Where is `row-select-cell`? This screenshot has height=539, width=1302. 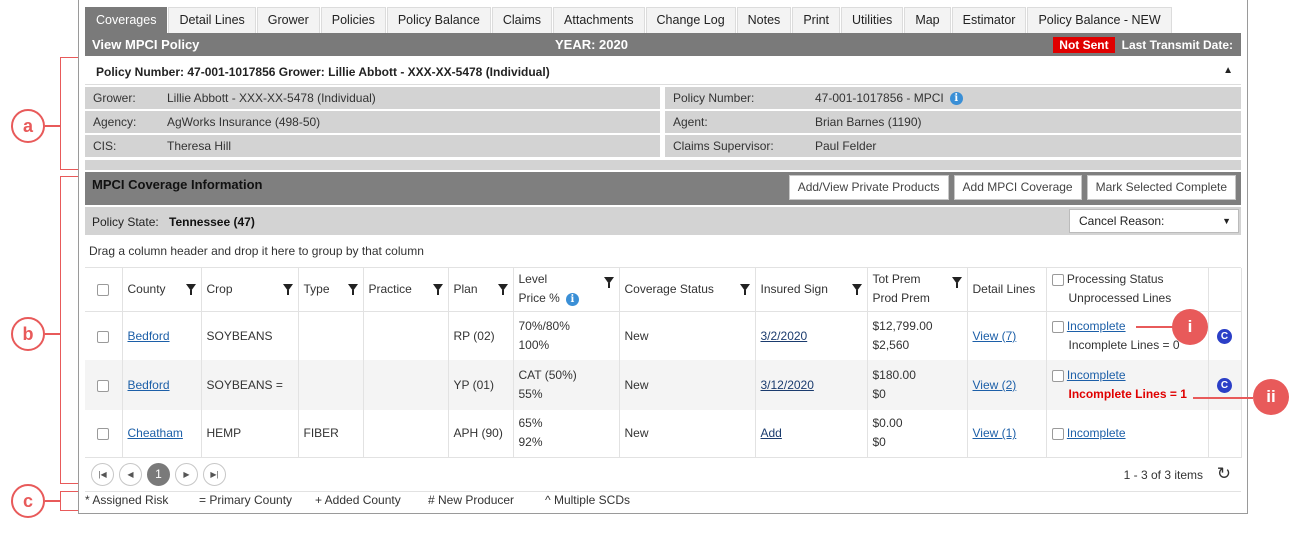
row-select-cell is located at coordinates (104, 434).